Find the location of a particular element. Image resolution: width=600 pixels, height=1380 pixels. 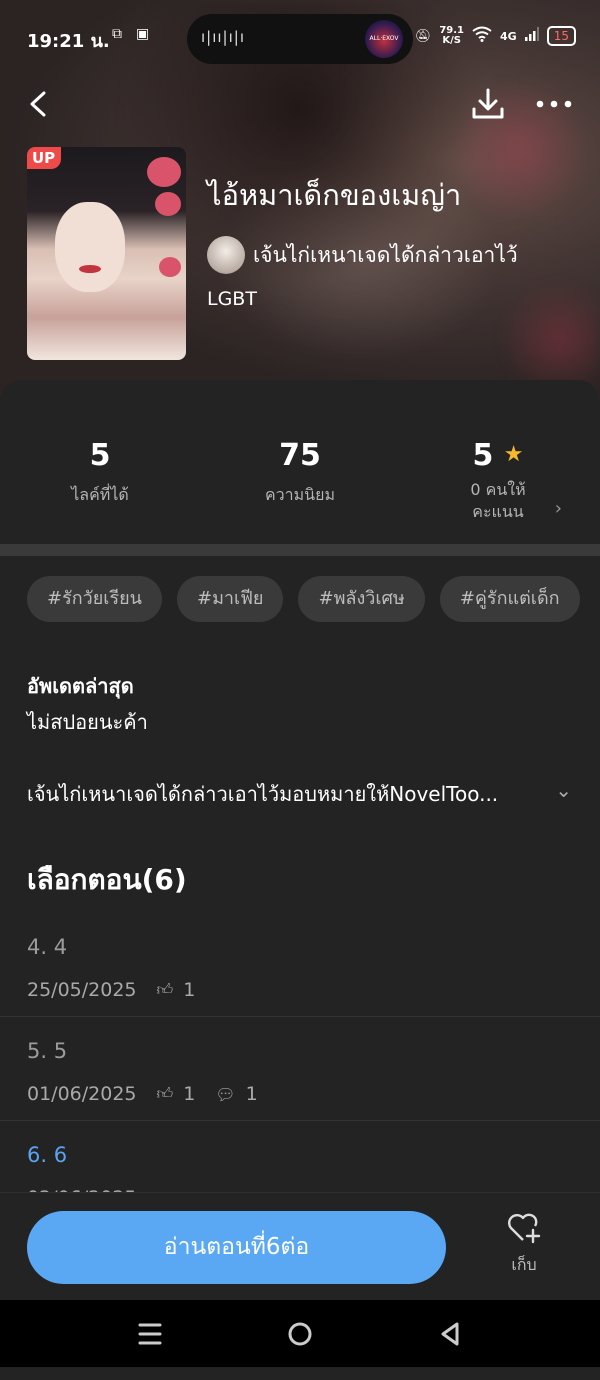

home-circle-icon is located at coordinates (300, 1334).